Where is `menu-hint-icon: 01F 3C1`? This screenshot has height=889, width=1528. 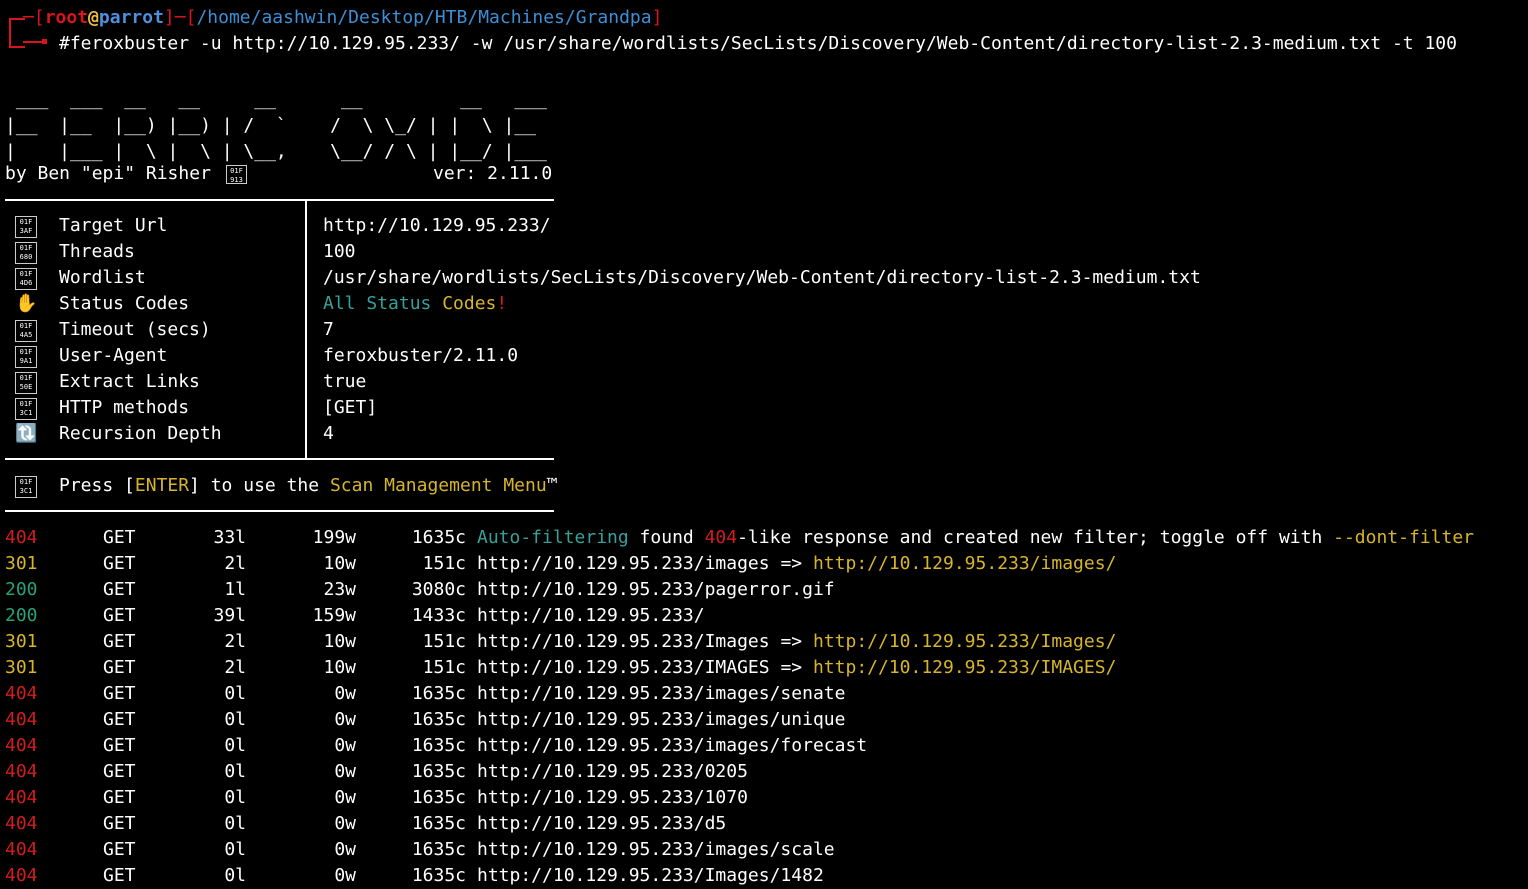 menu-hint-icon: 01F 3C1 is located at coordinates (26, 487).